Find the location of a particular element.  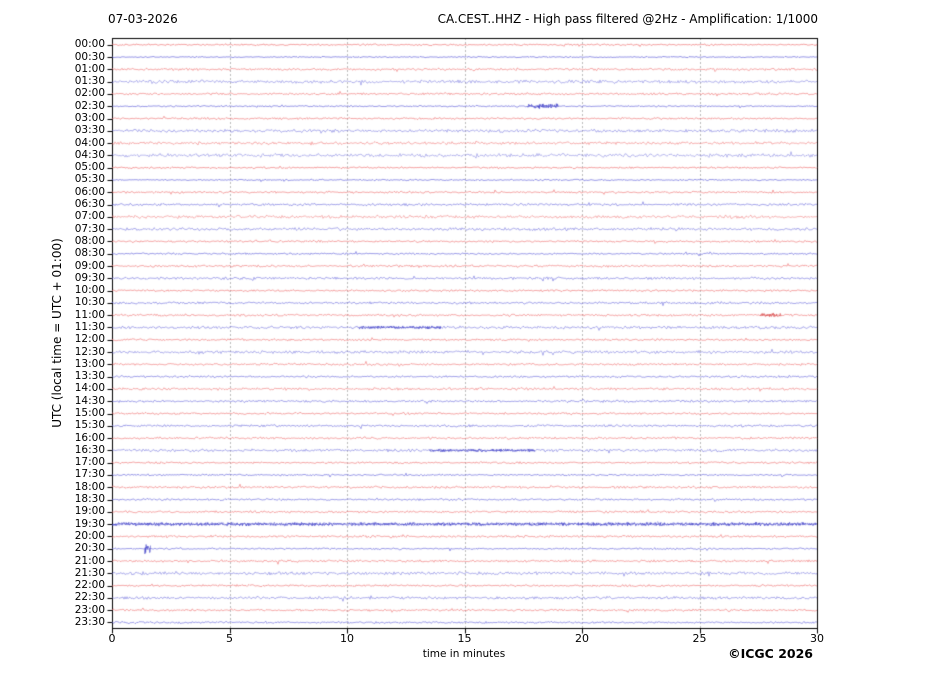

y-tick-label: 05:00 is located at coordinates (89, 167).